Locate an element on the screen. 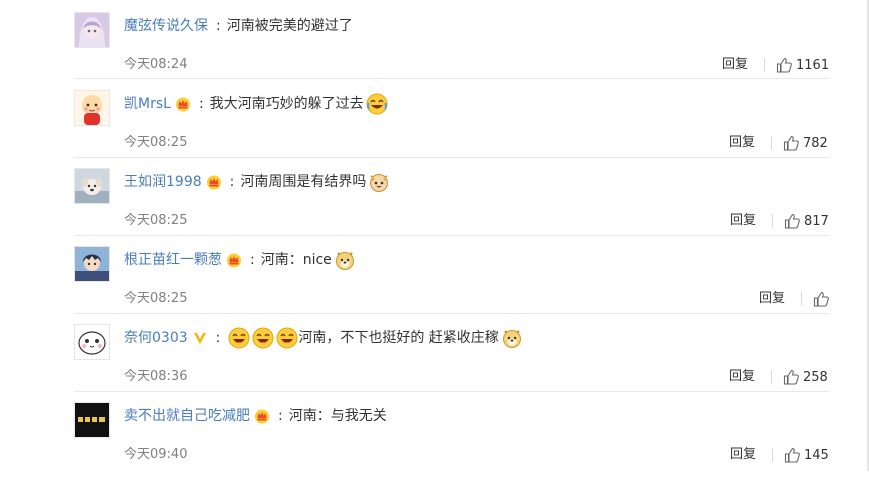 Image resolution: width=869 pixels, height=480 pixels. like-button: 145 is located at coordinates (806, 455).